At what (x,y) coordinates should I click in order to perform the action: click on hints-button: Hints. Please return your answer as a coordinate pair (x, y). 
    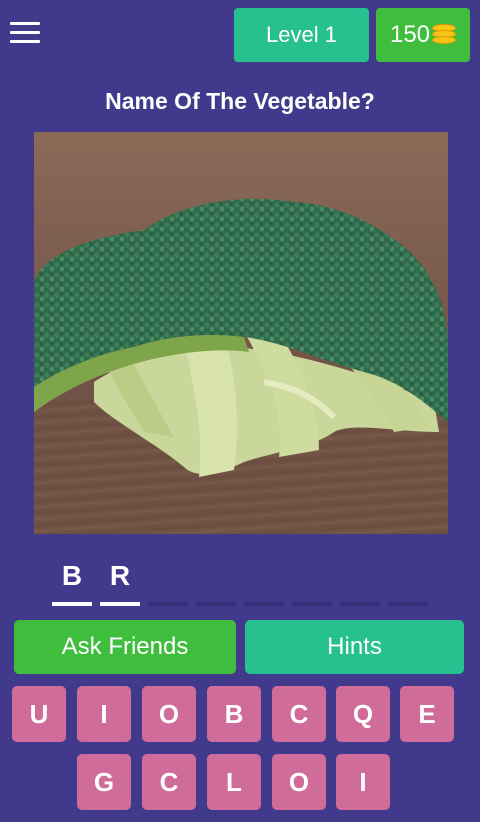
    Looking at the image, I should click on (354, 647).